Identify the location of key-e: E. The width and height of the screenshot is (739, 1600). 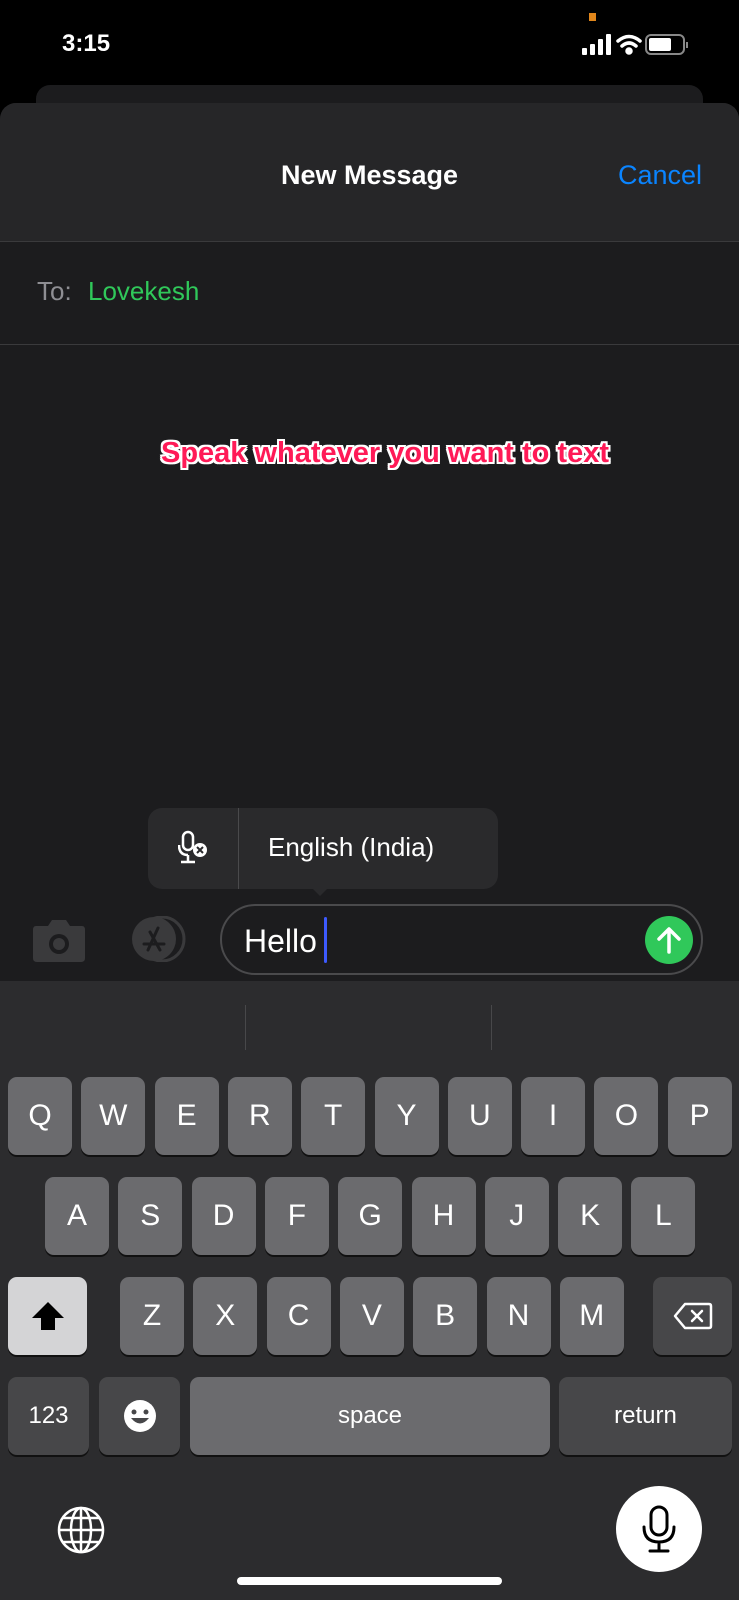
(186, 1116).